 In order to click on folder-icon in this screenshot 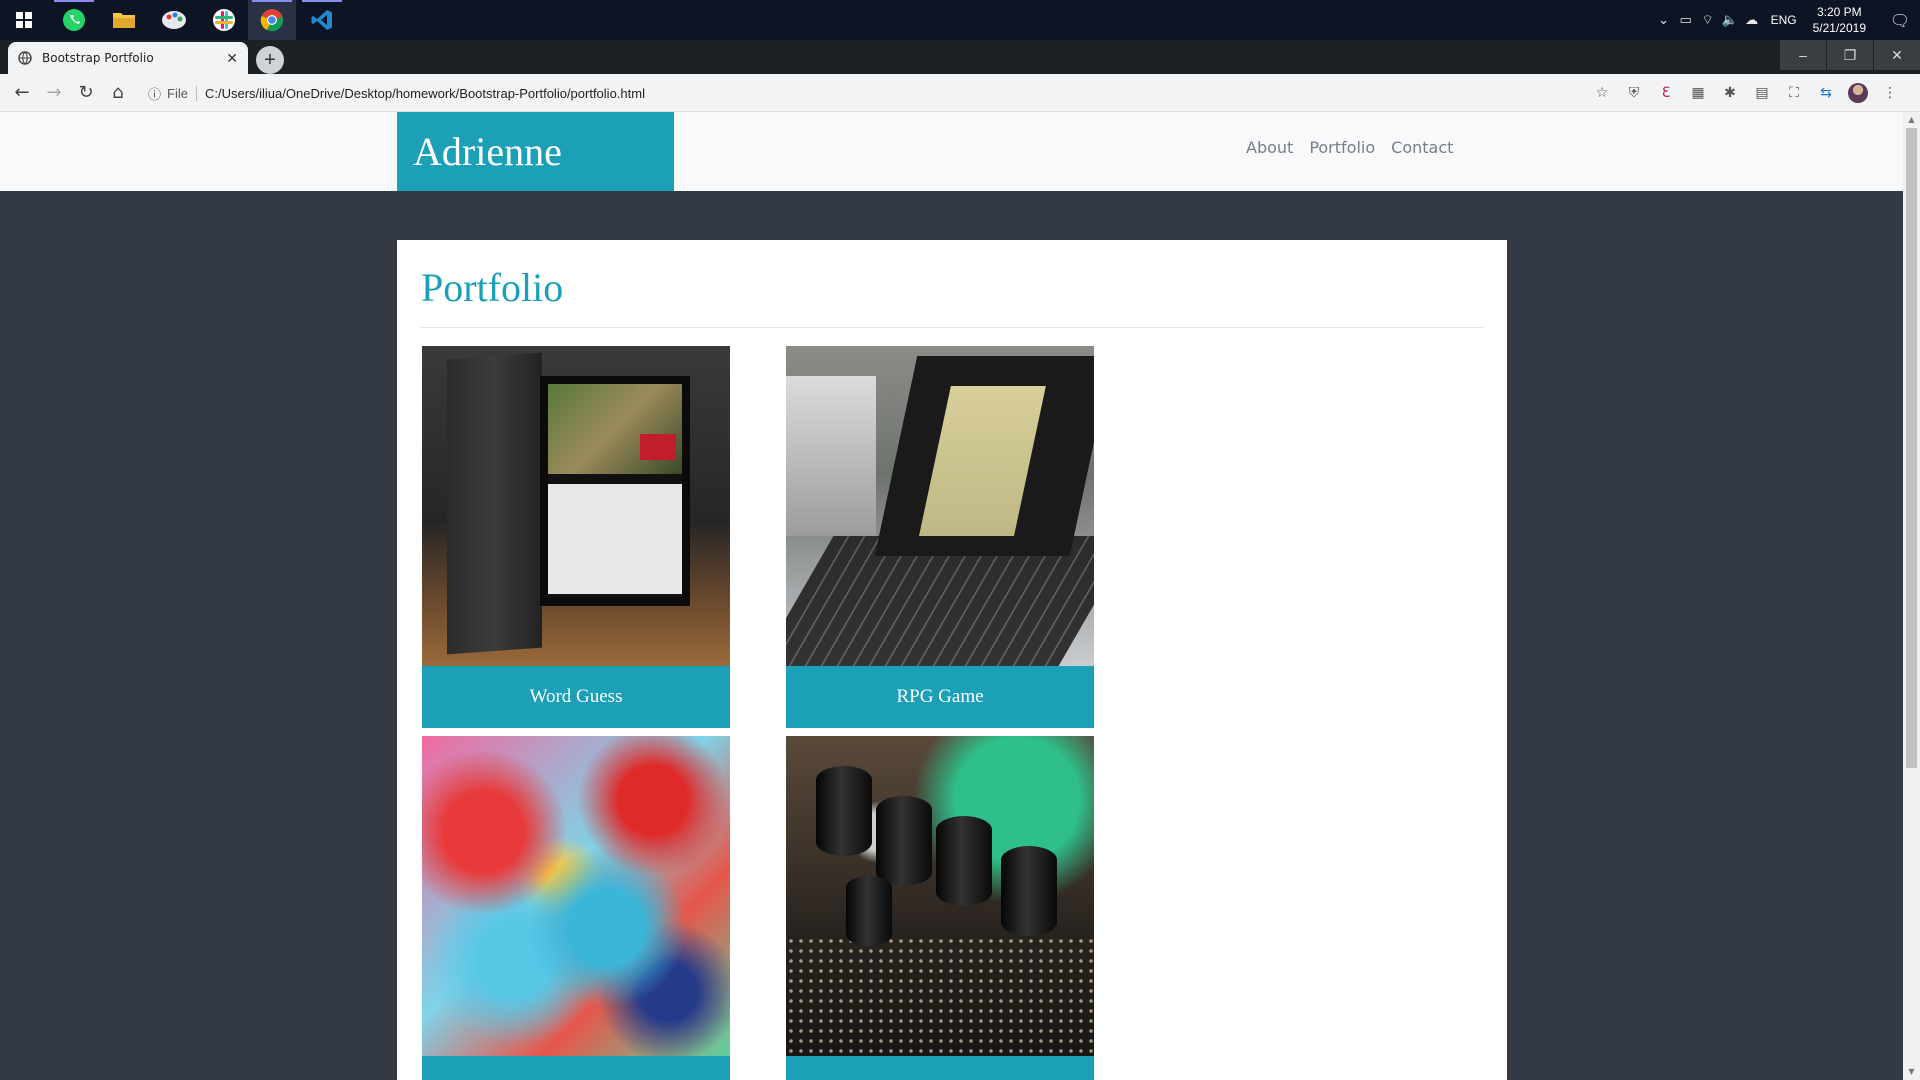, I will do `click(124, 20)`.